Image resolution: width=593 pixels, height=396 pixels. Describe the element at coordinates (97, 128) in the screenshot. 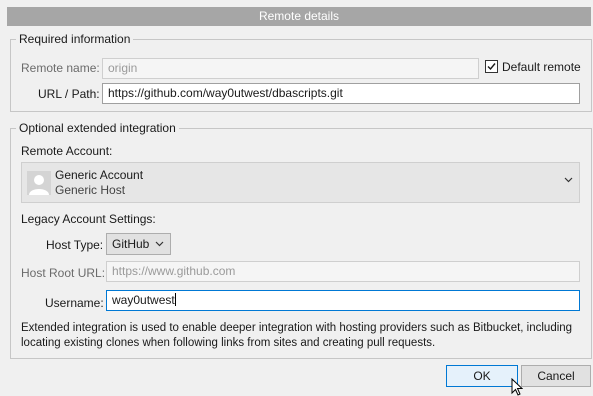

I see `optional-integration-legend: Optional extended integration` at that location.